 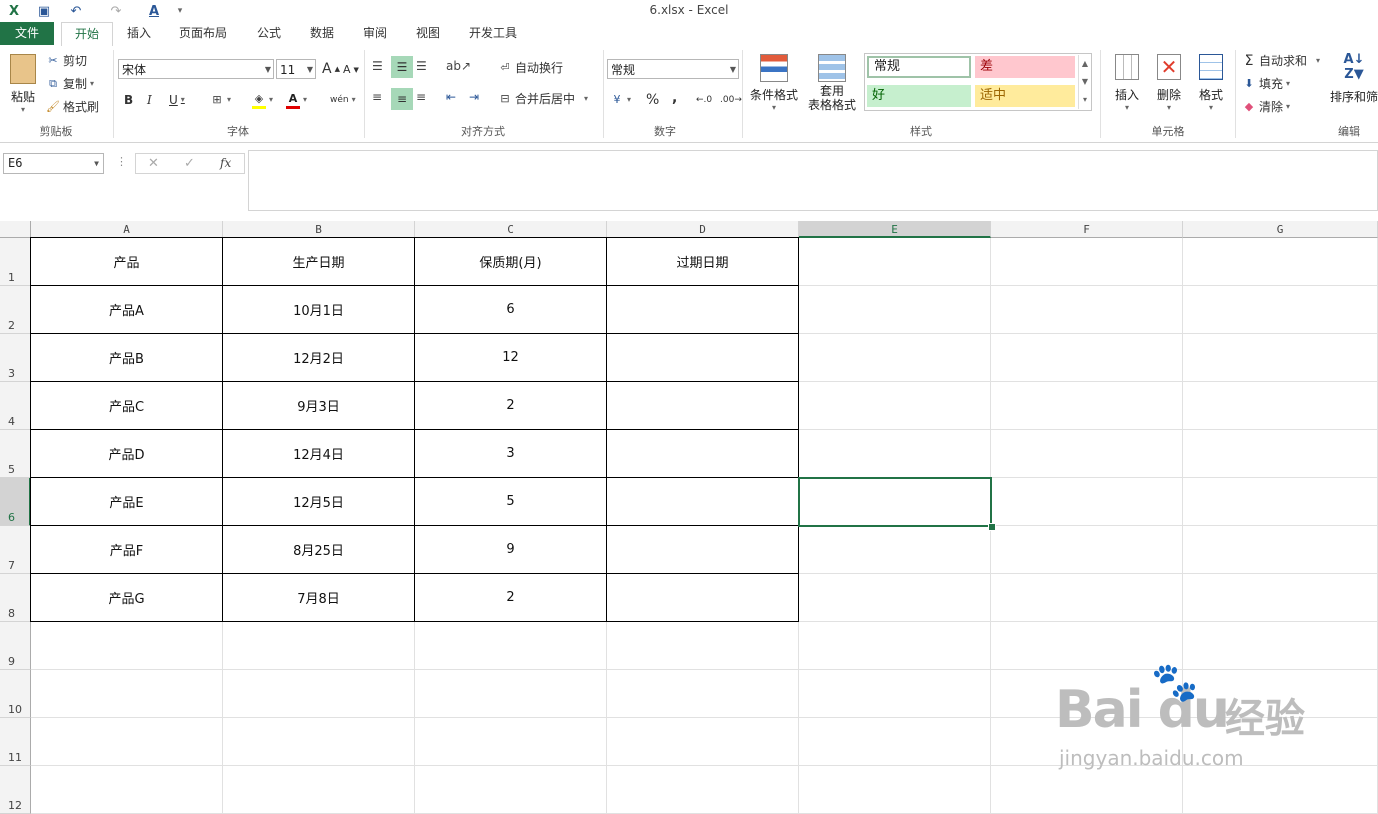 I want to click on column-header-a: A, so click(x=127, y=229).